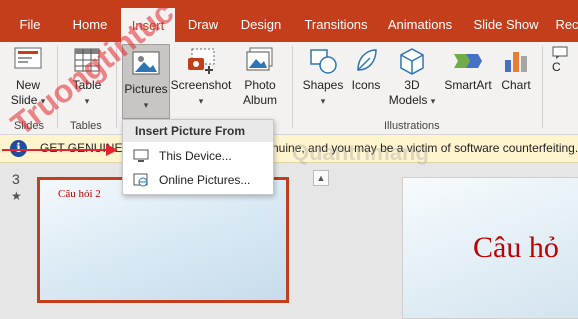 Image resolution: width=578 pixels, height=319 pixels. Describe the element at coordinates (565, 60) in the screenshot. I see `cutoff-right-button: C` at that location.